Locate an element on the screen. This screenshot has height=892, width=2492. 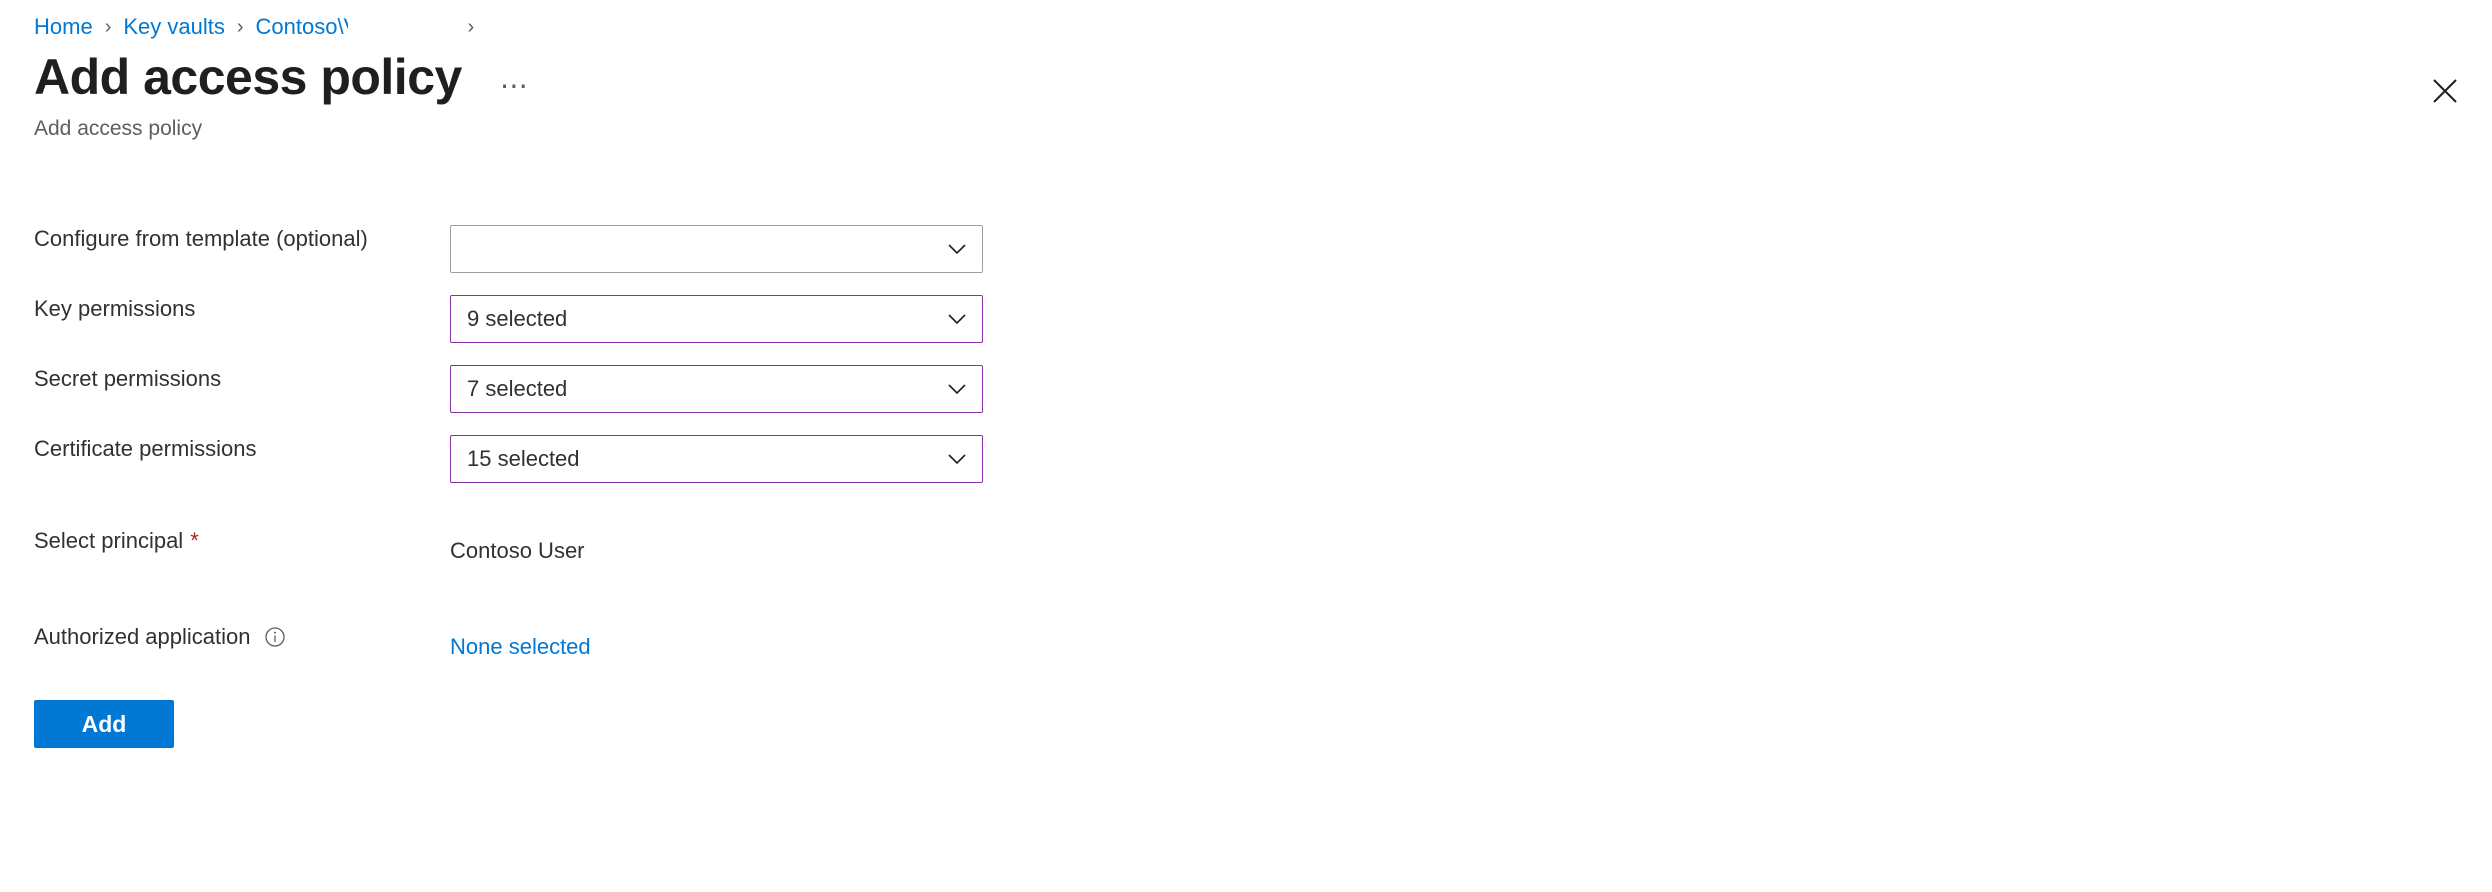
select-principal-value: Contoso User is located at coordinates (517, 546).